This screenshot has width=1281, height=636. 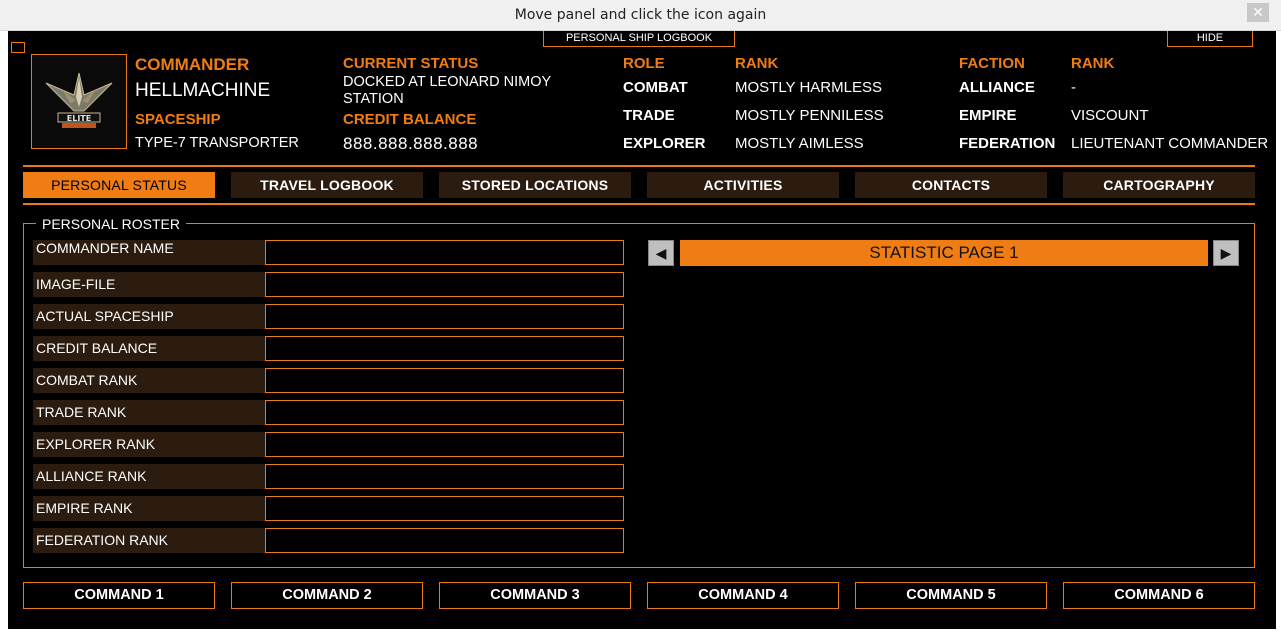 I want to click on window-title: Move panel and click the icon again, so click(x=640, y=15).